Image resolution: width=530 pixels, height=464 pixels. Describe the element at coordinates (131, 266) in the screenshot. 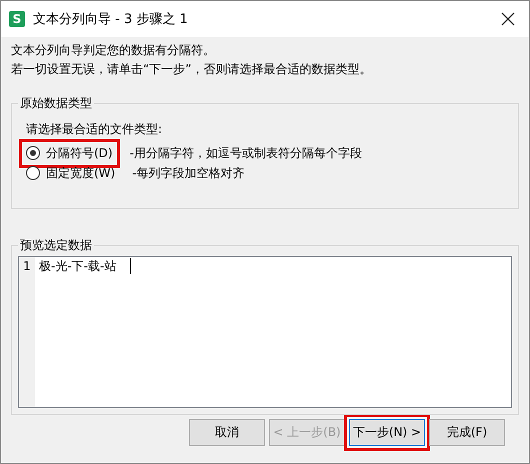

I see `text-cursor` at that location.